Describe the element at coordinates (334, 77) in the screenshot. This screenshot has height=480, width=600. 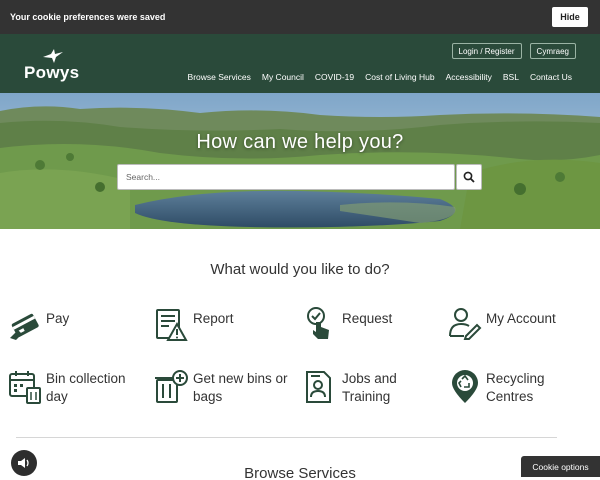
I see `nav-covid-19: COVID-19` at that location.